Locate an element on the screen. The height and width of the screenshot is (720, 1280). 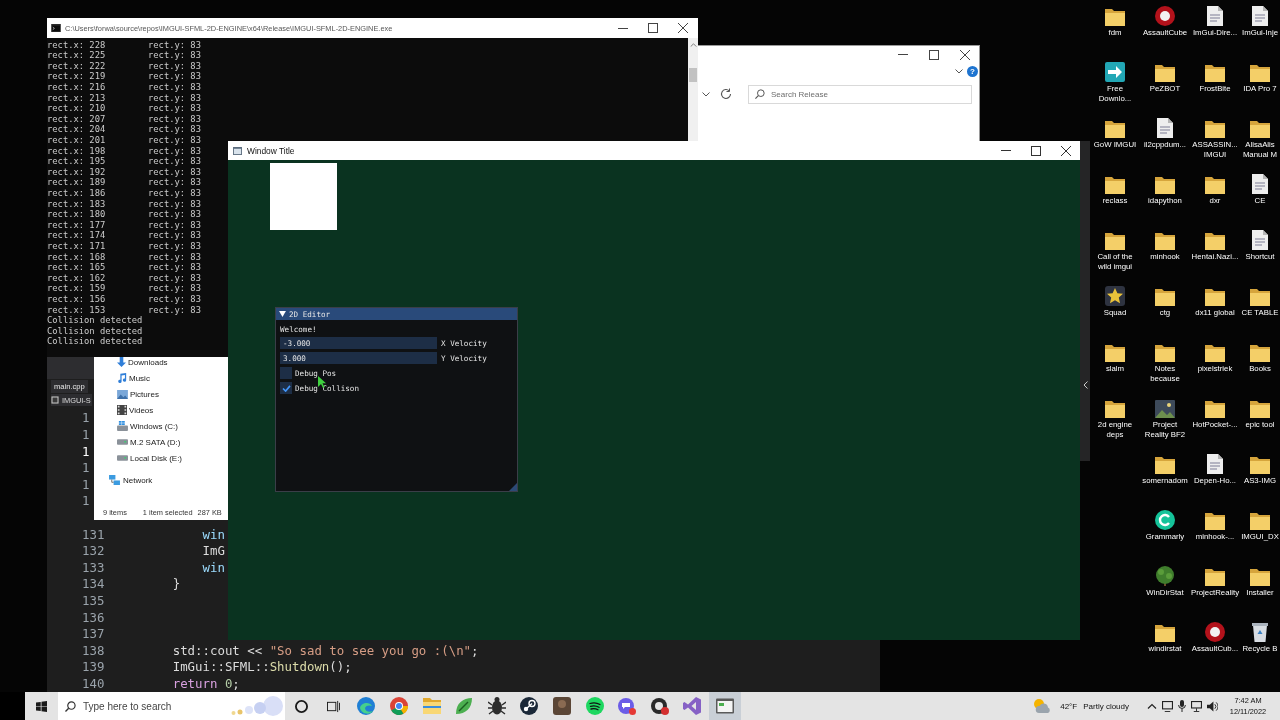
speaker-icon is located at coordinates (1212, 706).